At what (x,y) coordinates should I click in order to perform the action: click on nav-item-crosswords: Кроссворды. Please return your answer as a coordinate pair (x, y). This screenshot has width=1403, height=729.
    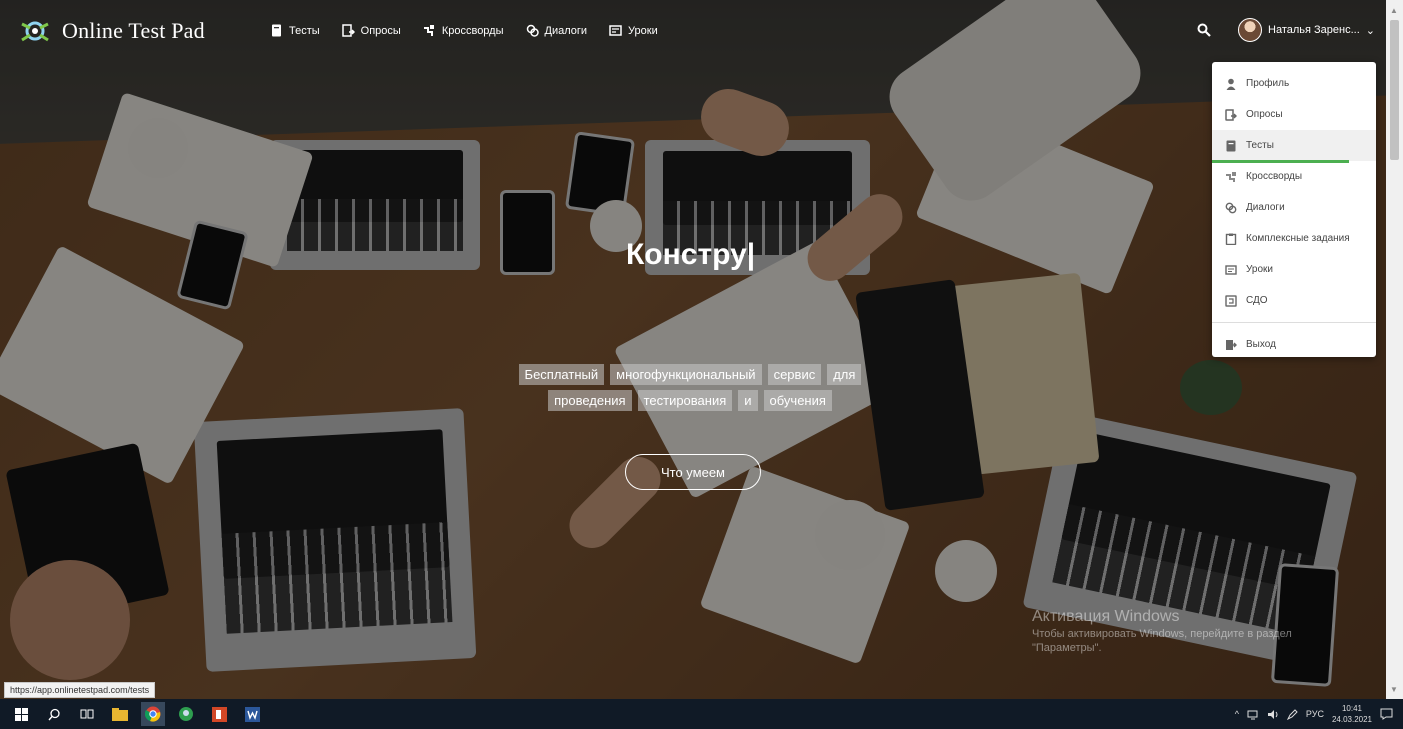
    Looking at the image, I should click on (463, 30).